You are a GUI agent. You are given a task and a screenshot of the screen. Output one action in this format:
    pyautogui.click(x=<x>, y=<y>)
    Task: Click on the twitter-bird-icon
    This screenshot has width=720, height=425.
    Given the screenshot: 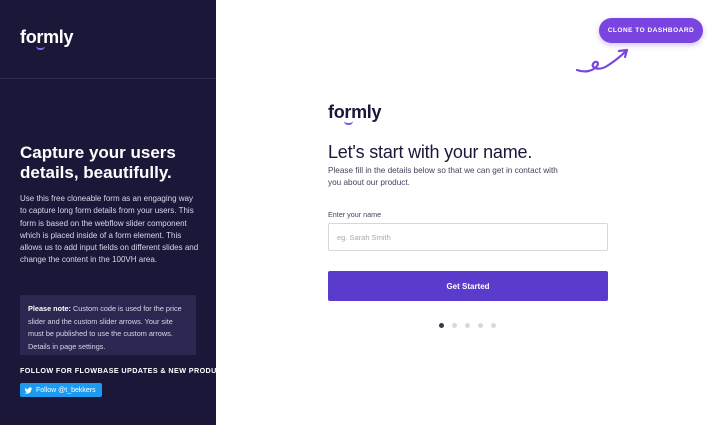 What is the action you would take?
    pyautogui.click(x=28, y=390)
    